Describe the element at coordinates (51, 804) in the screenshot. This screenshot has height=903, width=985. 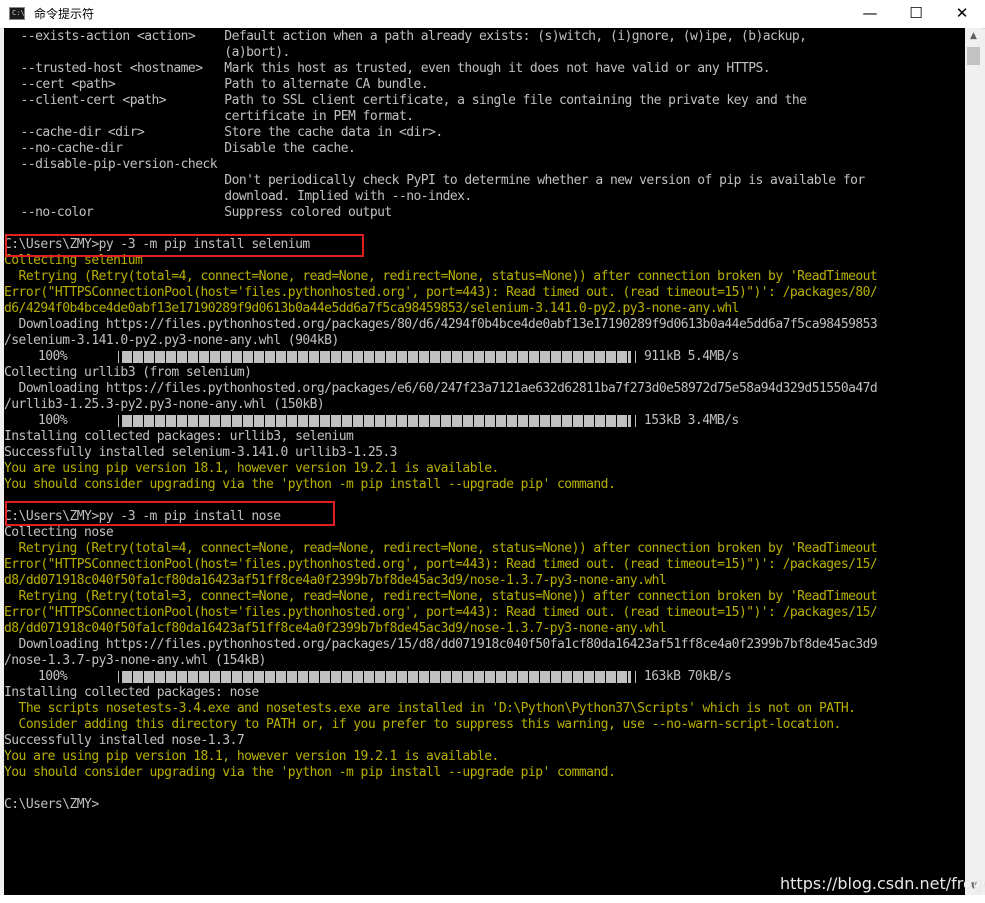
I see `prompt-line: C:\Users\ZMY>` at that location.